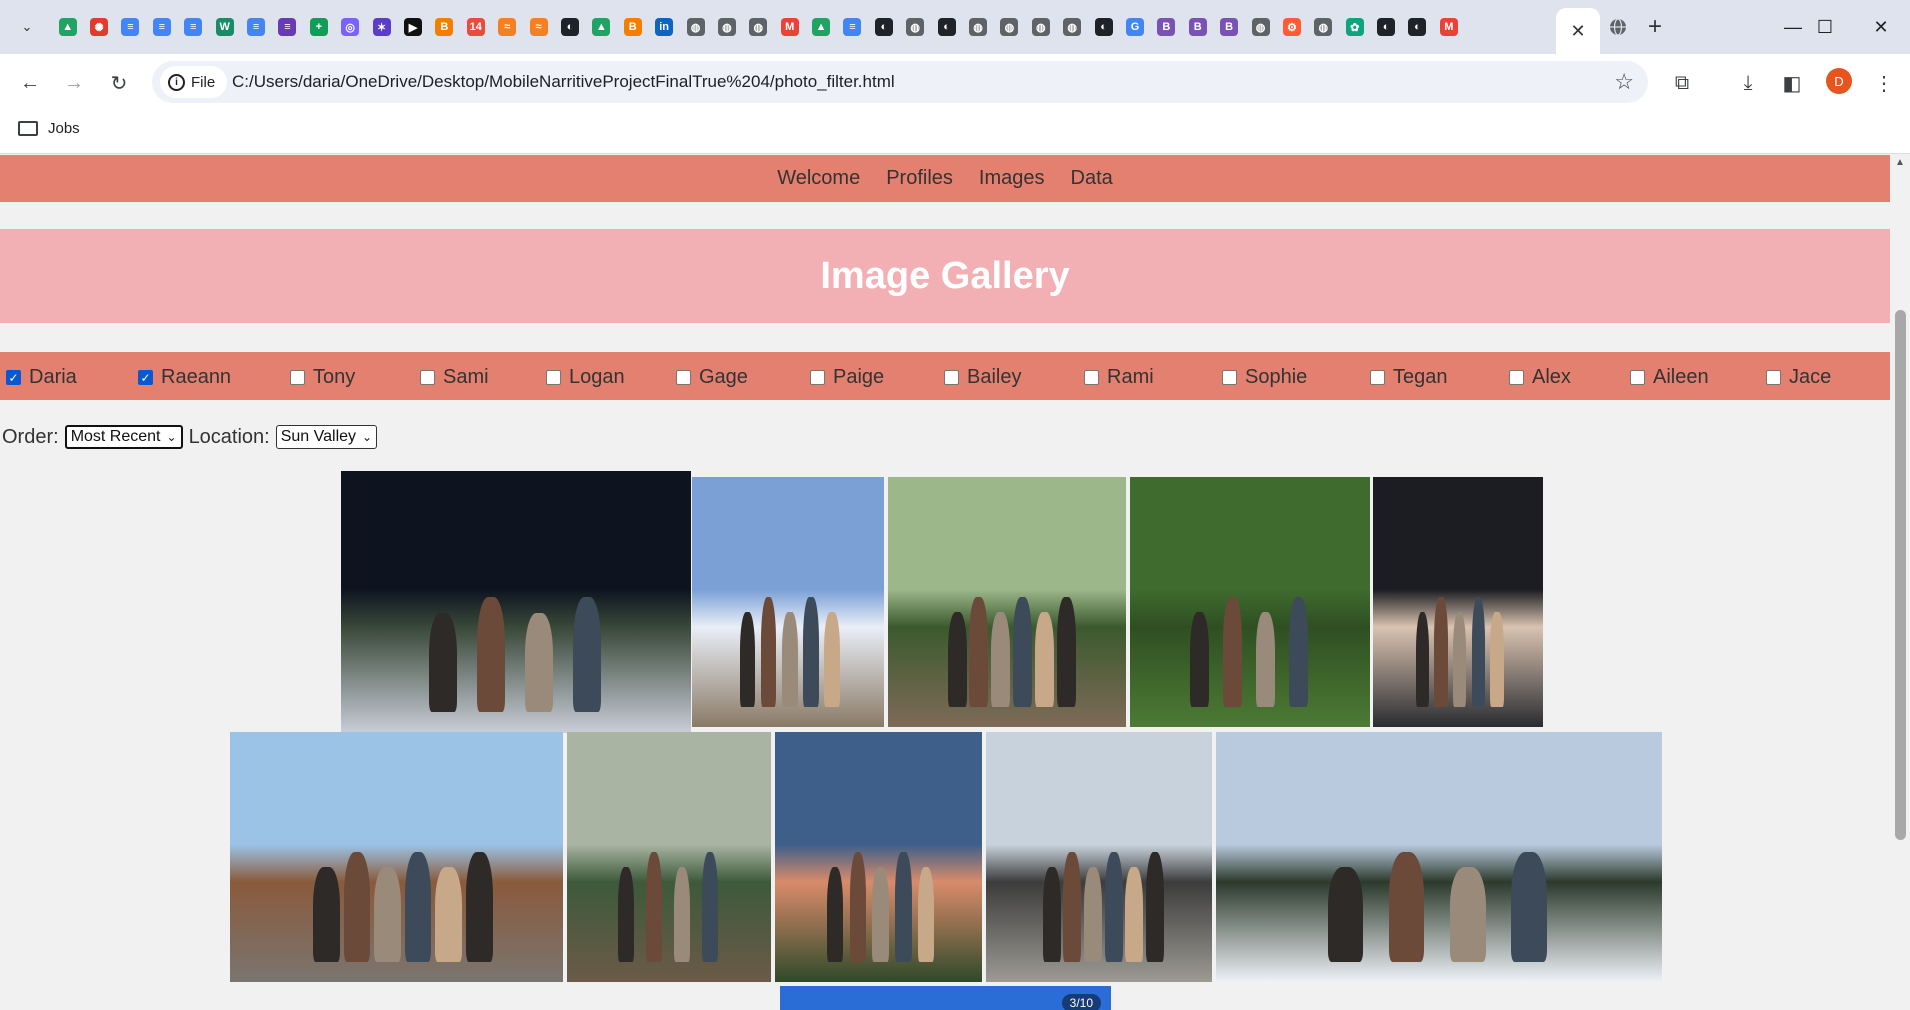  I want to click on gallery-photo-night-lake-group, so click(1458, 602).